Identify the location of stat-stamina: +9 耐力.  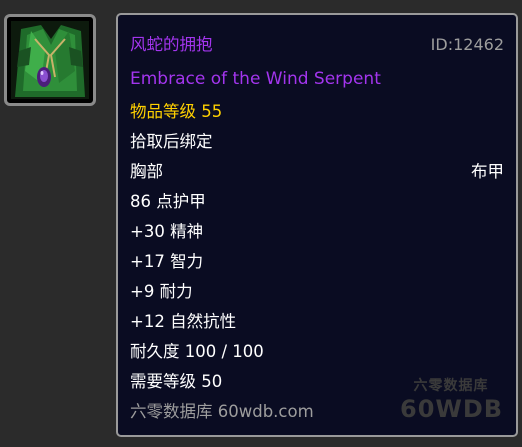
(161, 291).